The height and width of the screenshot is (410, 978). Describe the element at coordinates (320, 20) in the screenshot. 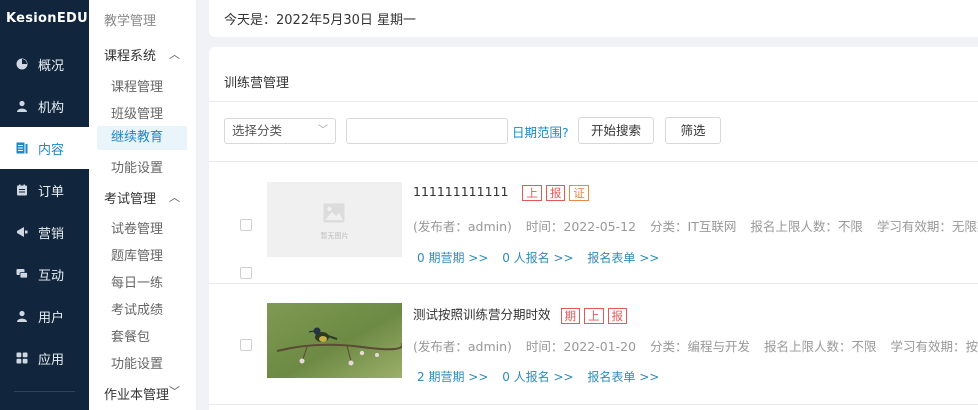

I see `today-date: 今天是：2022年5月30日 星期一` at that location.